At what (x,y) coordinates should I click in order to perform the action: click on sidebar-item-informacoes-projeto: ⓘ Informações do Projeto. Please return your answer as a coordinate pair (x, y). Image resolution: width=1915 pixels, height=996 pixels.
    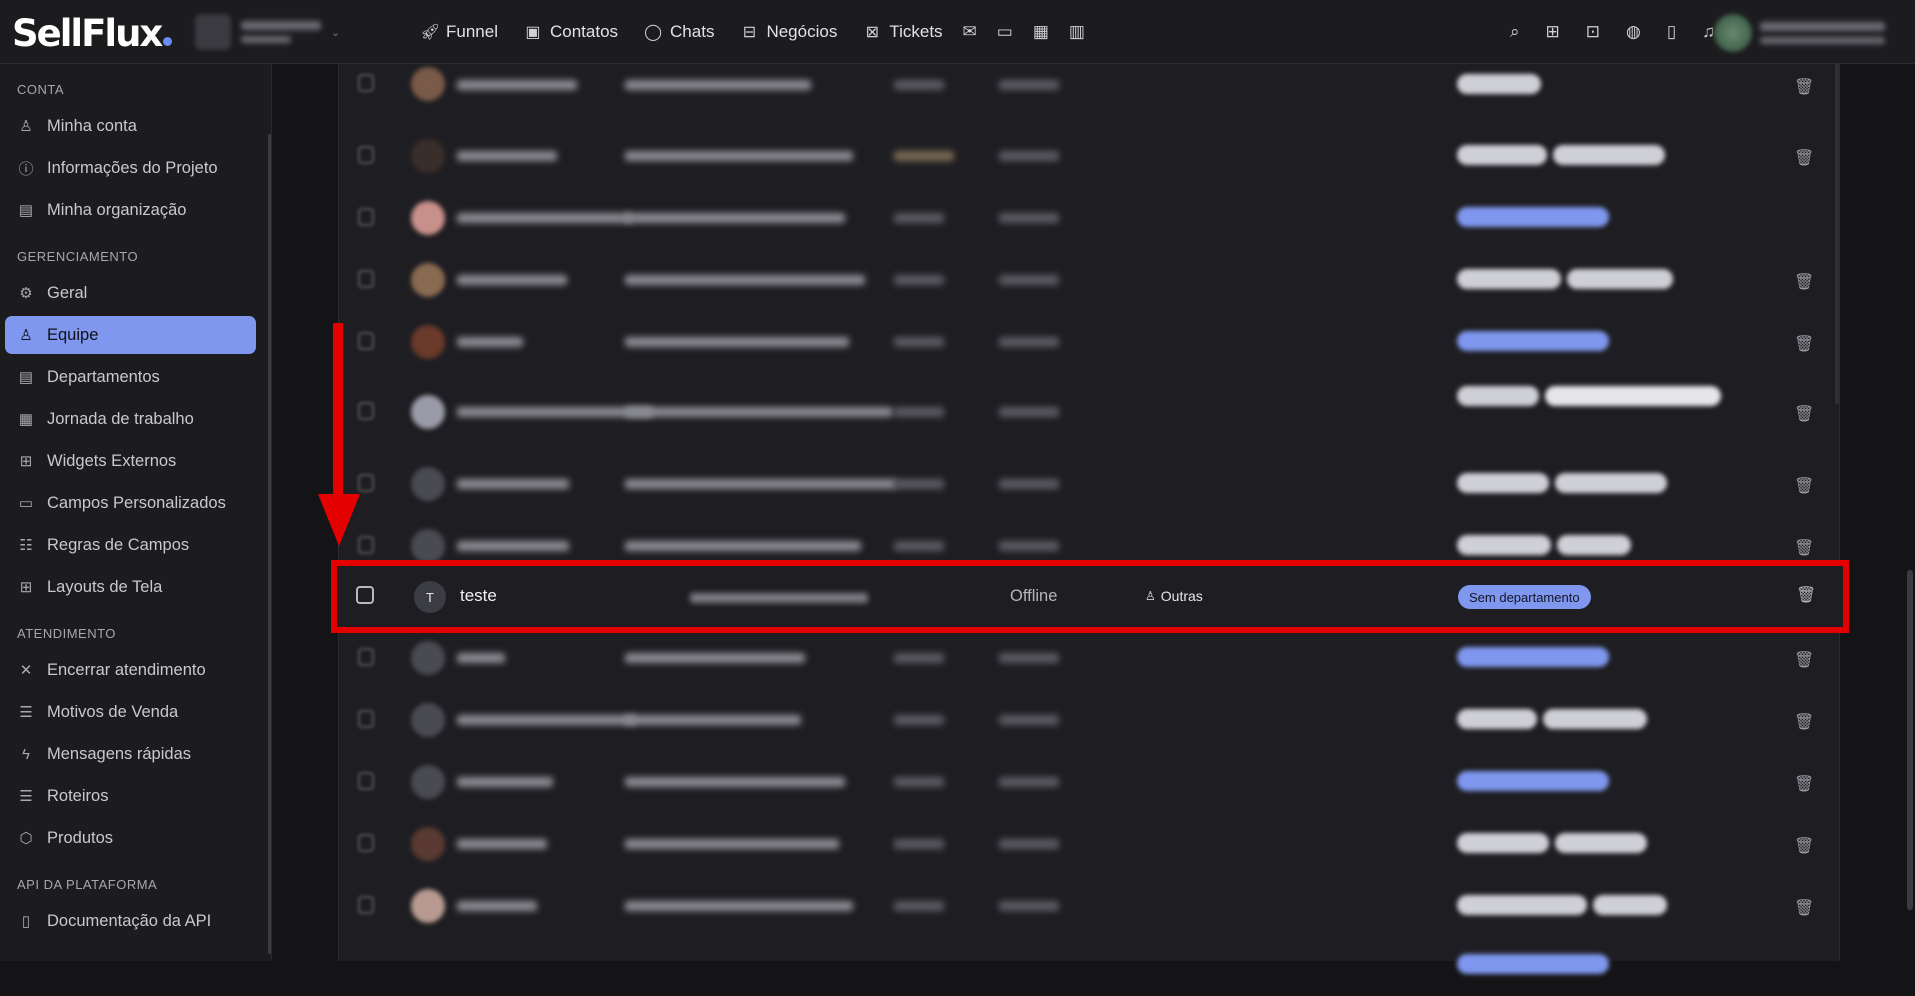
    Looking at the image, I should click on (130, 168).